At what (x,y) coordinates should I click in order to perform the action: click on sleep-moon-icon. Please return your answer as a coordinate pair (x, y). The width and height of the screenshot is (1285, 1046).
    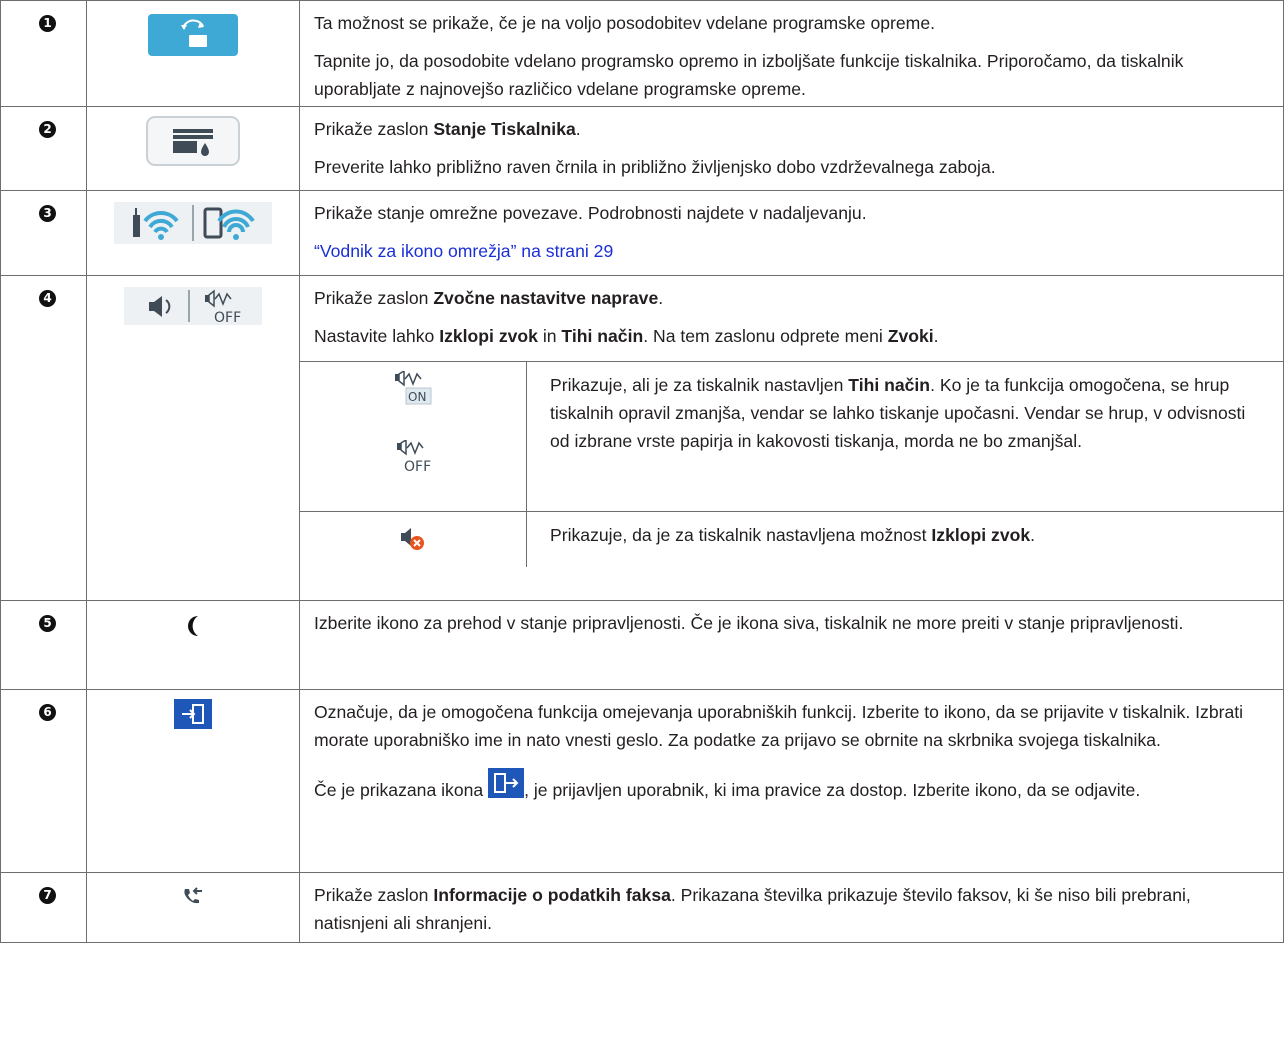
    Looking at the image, I should click on (193, 628).